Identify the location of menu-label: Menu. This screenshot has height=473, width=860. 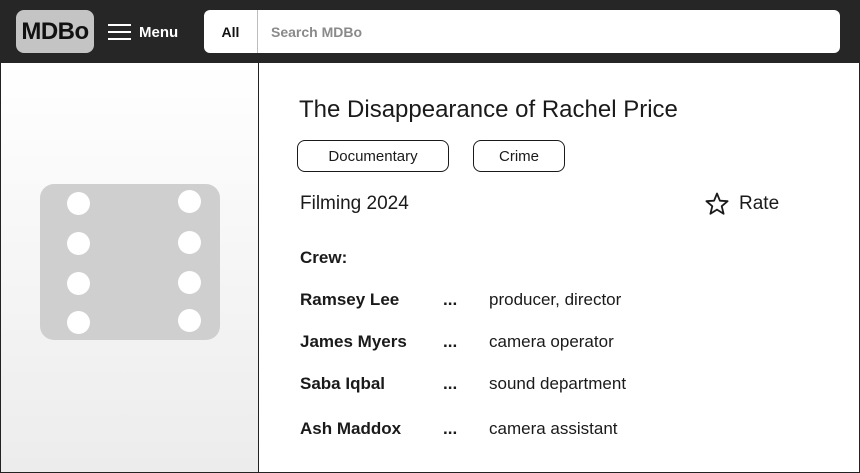
(159, 32).